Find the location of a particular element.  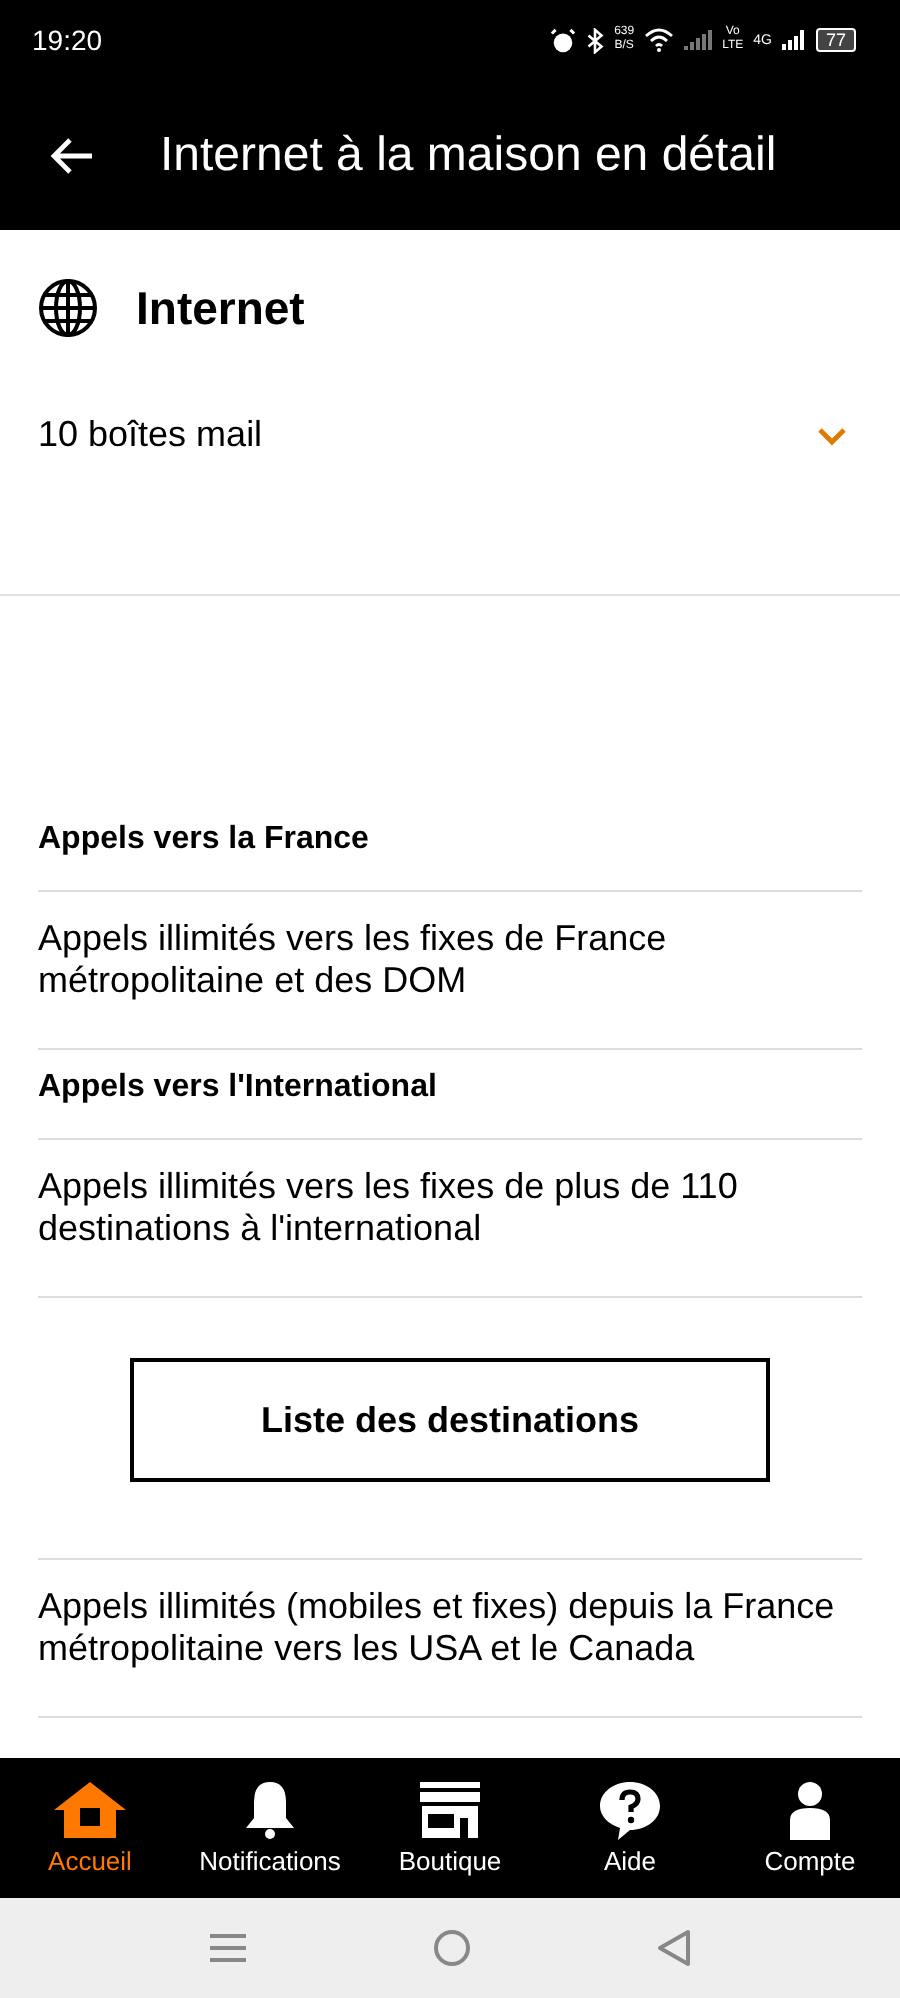

mailbox-count: 10 boîtes mail is located at coordinates (150, 435).